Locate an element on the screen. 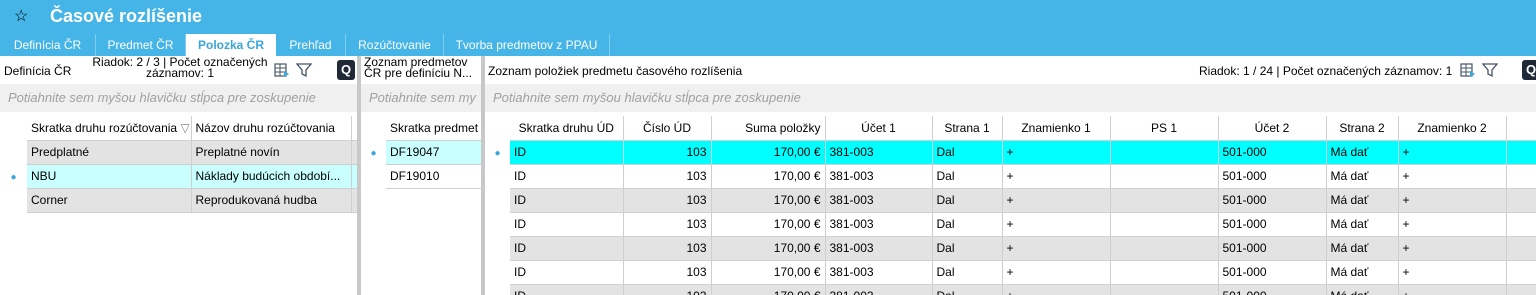 This screenshot has width=1536, height=295. middle-group-bar: Potiahnite sem my is located at coordinates (421, 98).